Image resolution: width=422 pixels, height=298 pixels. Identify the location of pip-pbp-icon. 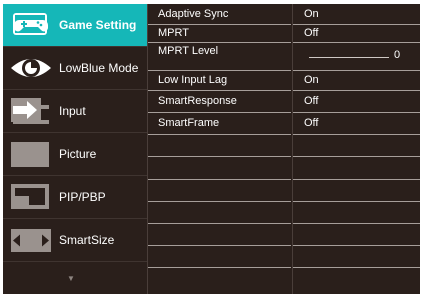
(30, 196).